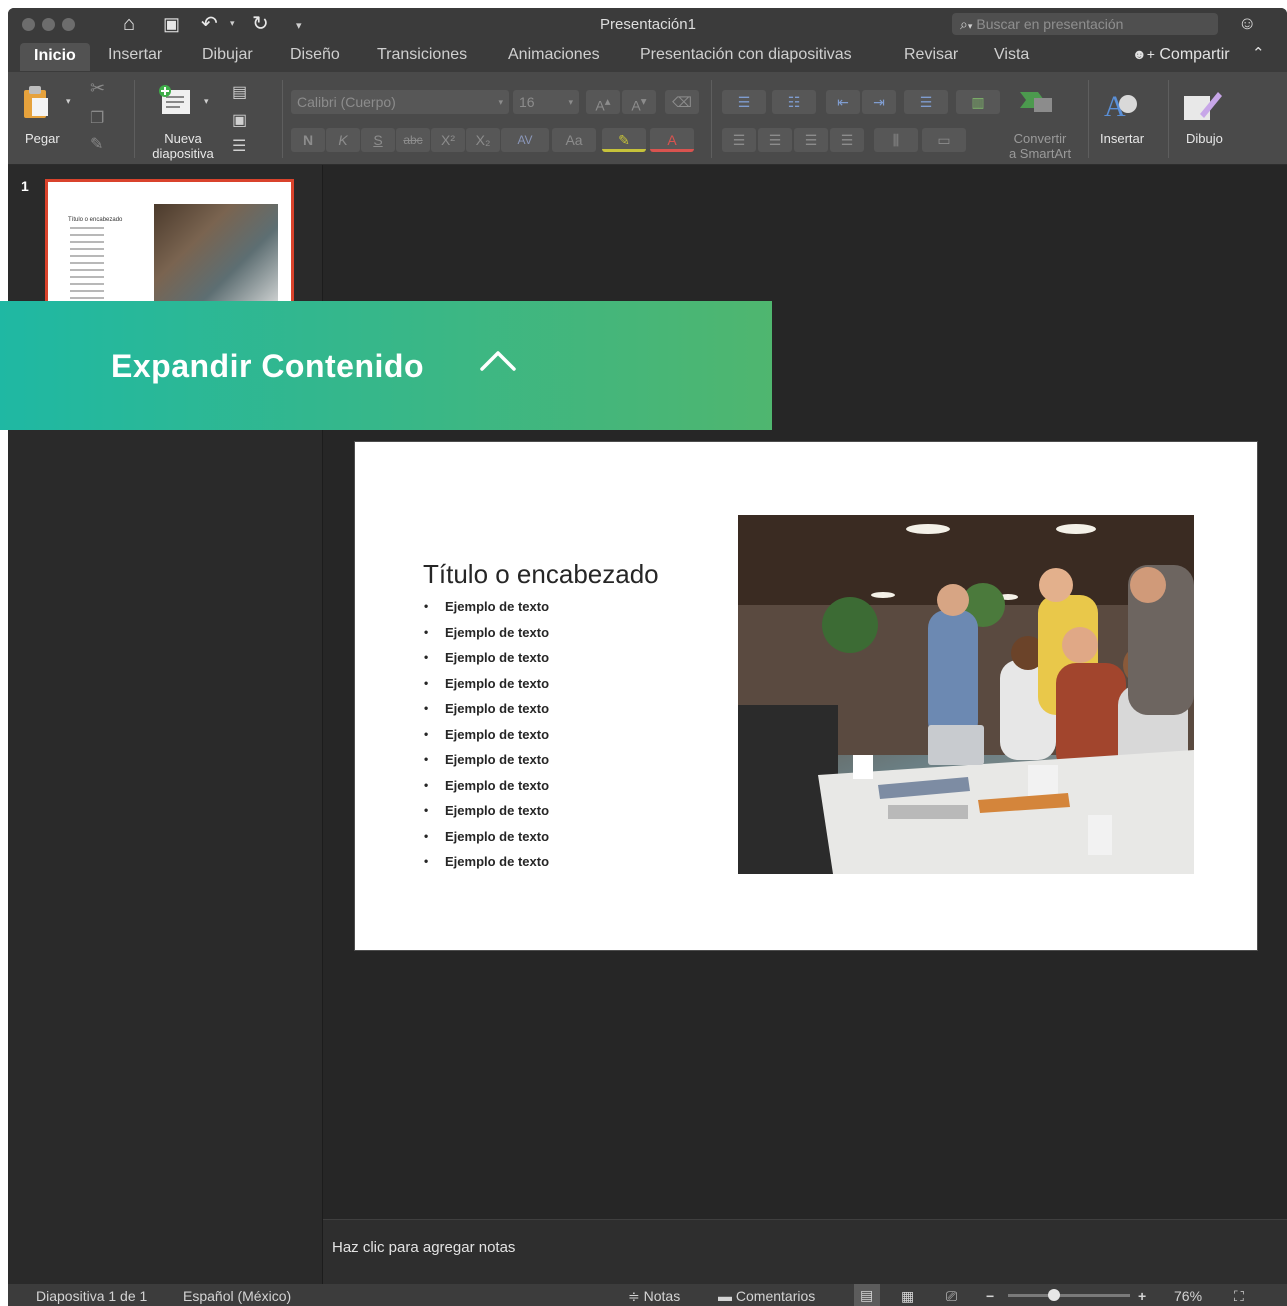 The width and height of the screenshot is (1287, 1306). Describe the element at coordinates (746, 55) in the screenshot. I see `tab-presentacion: Presentación con diapositivas` at that location.